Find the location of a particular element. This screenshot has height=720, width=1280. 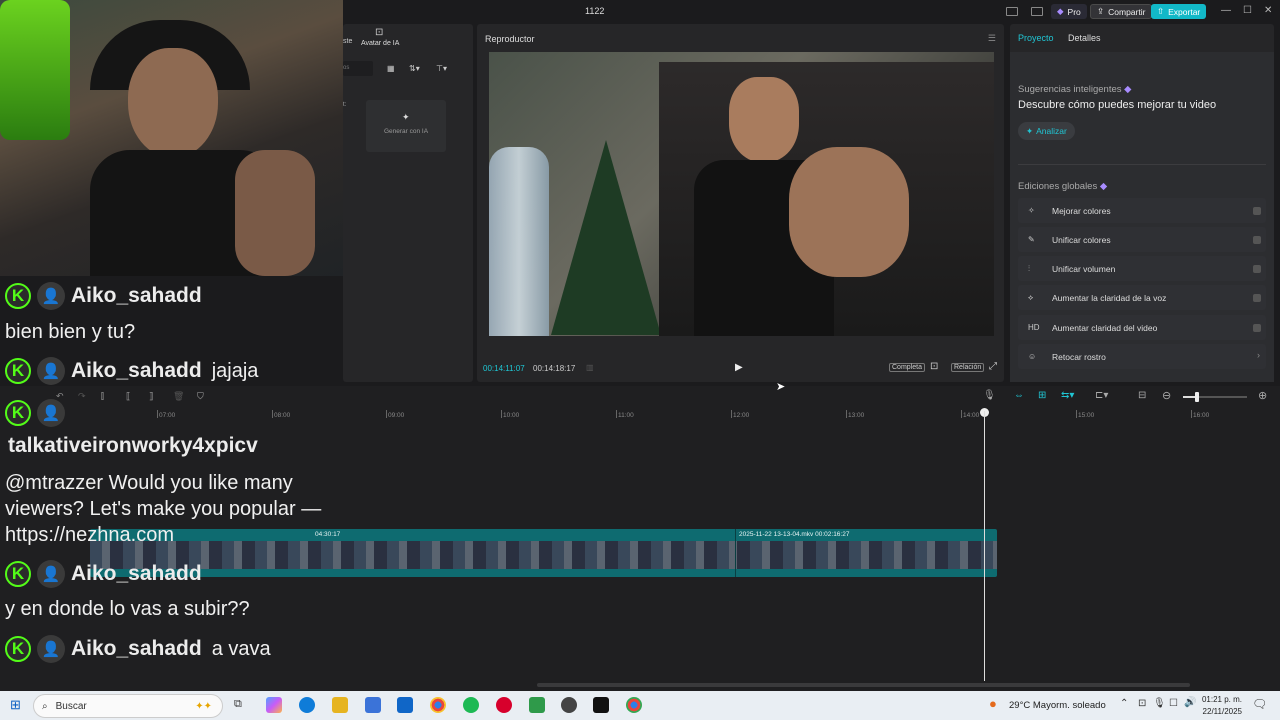

search-input-partial: os is located at coordinates (358, 68).